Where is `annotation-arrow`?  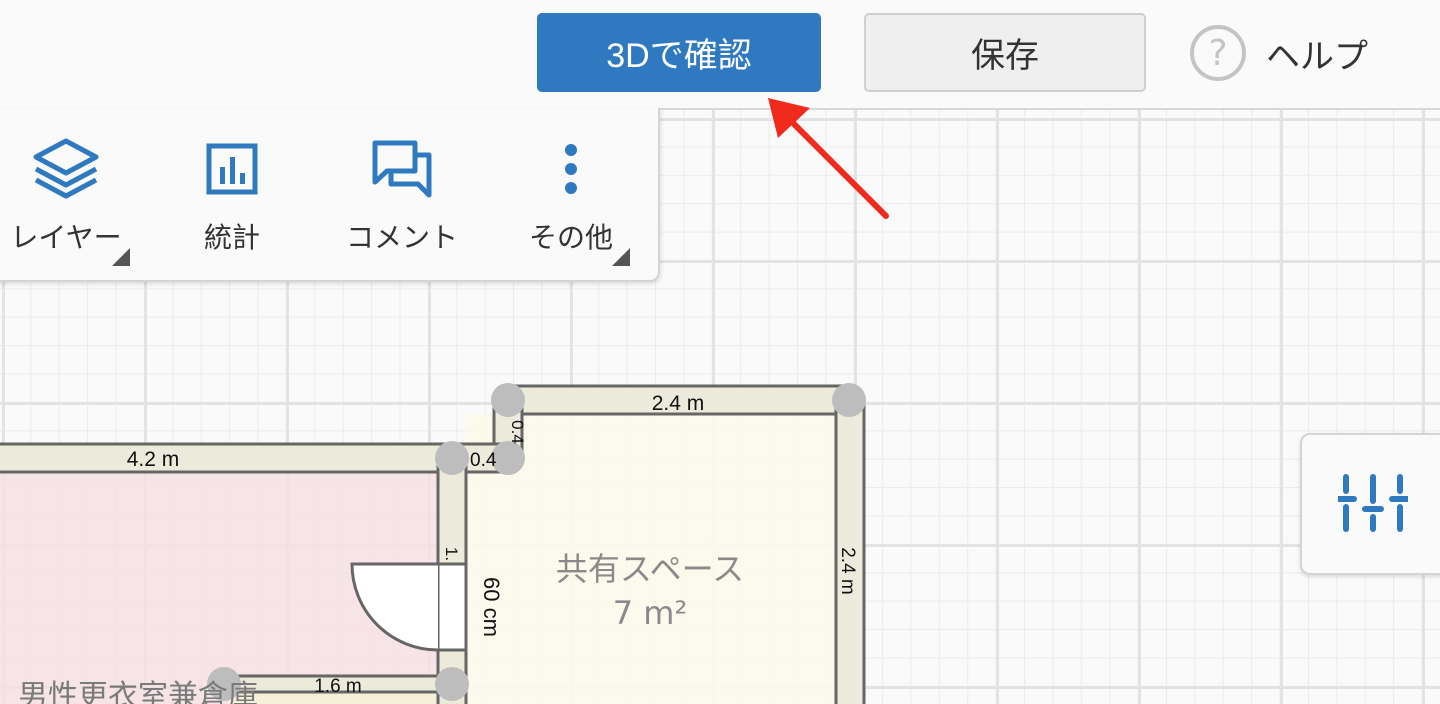 annotation-arrow is located at coordinates (828, 158).